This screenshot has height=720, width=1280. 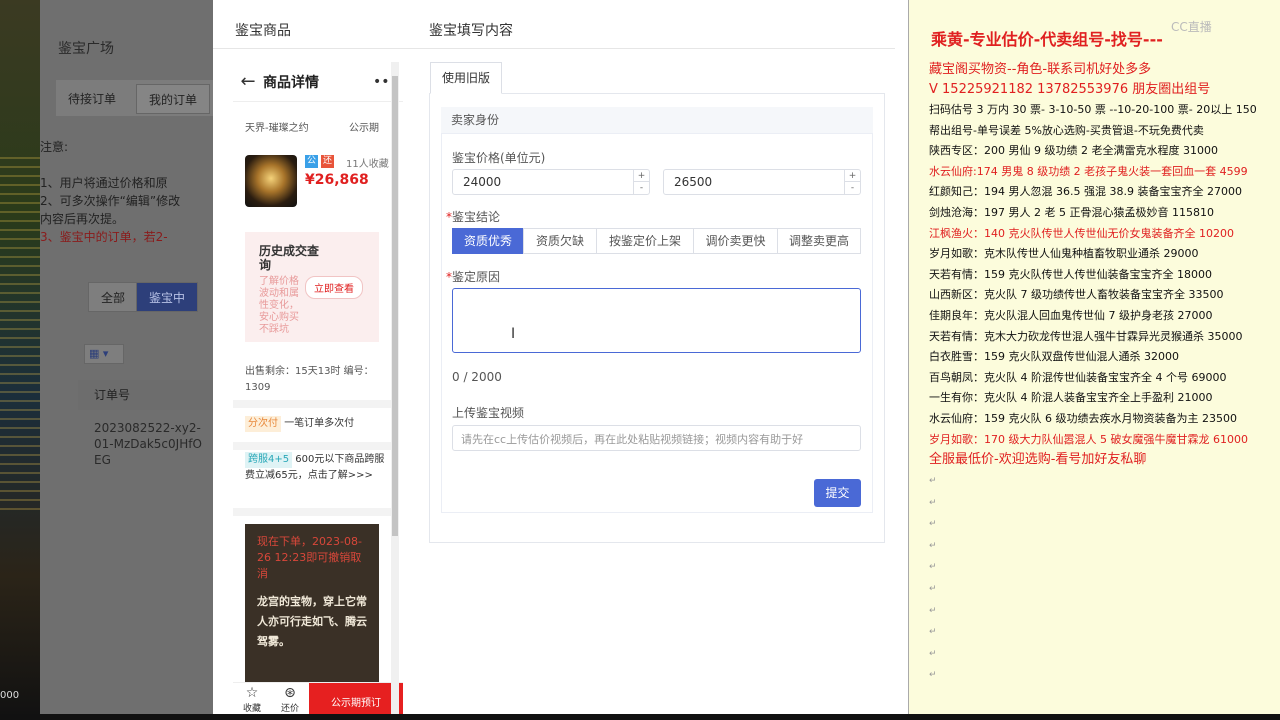 I want to click on cross-server-tag: 跨服4+5, so click(x=269, y=460).